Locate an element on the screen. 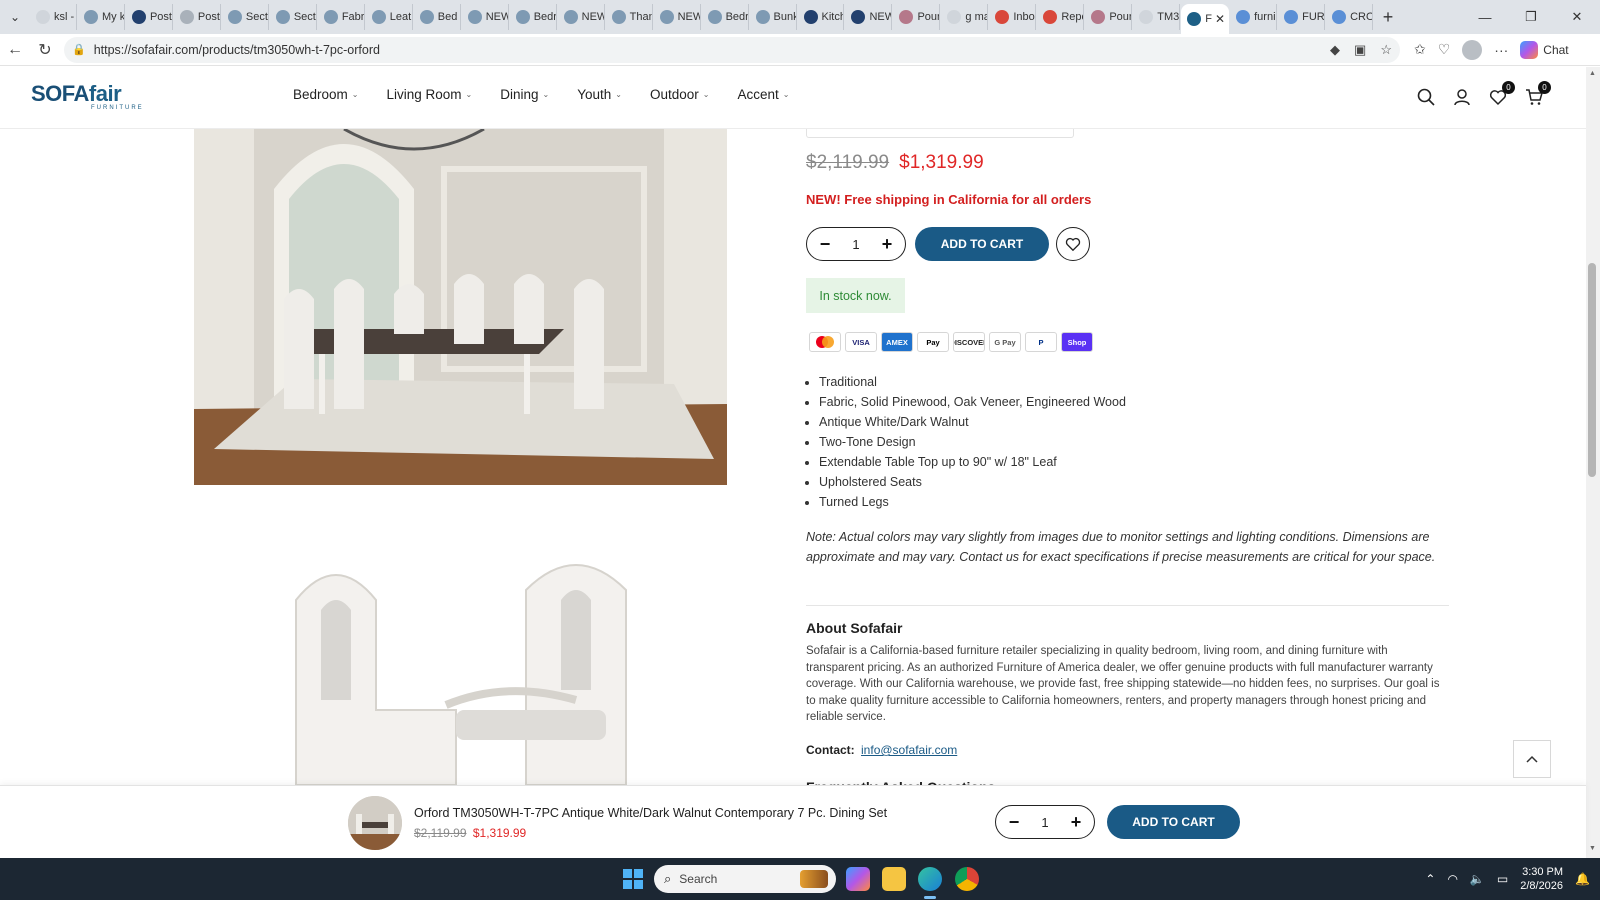 The height and width of the screenshot is (900, 1600). reload-button: ↻ is located at coordinates (45, 50).